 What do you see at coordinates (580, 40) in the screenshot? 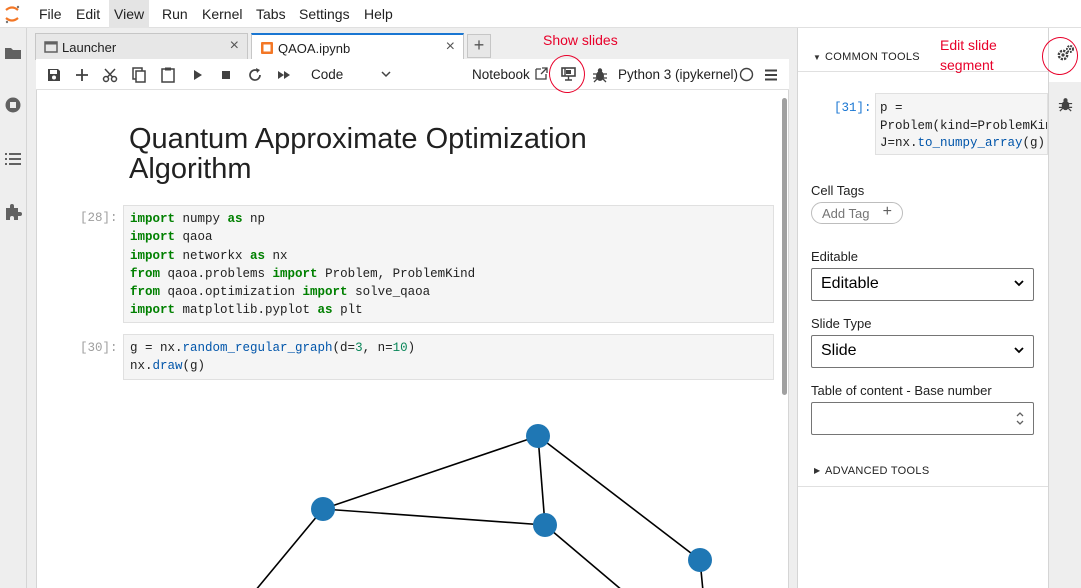
I see `annotation-show-slides: Show slides` at bounding box center [580, 40].